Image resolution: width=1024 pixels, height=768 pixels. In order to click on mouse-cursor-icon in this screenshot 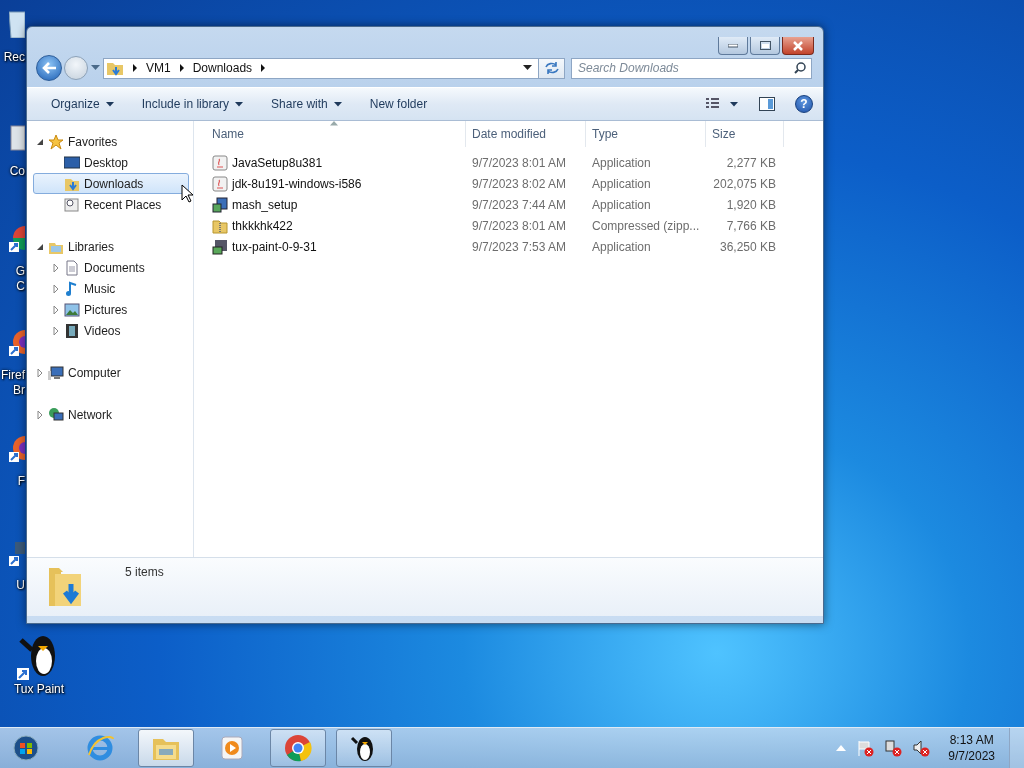, I will do `click(188, 194)`.